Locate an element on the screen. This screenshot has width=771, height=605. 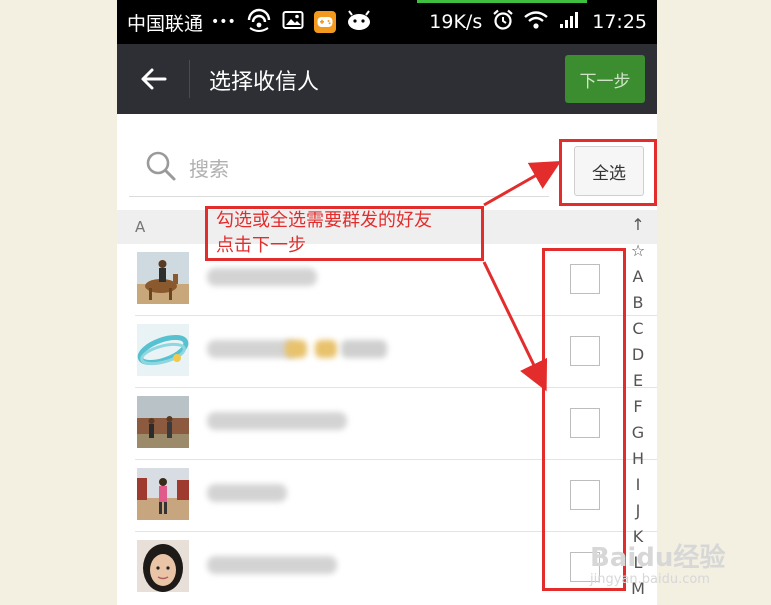
select-all-highlight is located at coordinates (608, 172).